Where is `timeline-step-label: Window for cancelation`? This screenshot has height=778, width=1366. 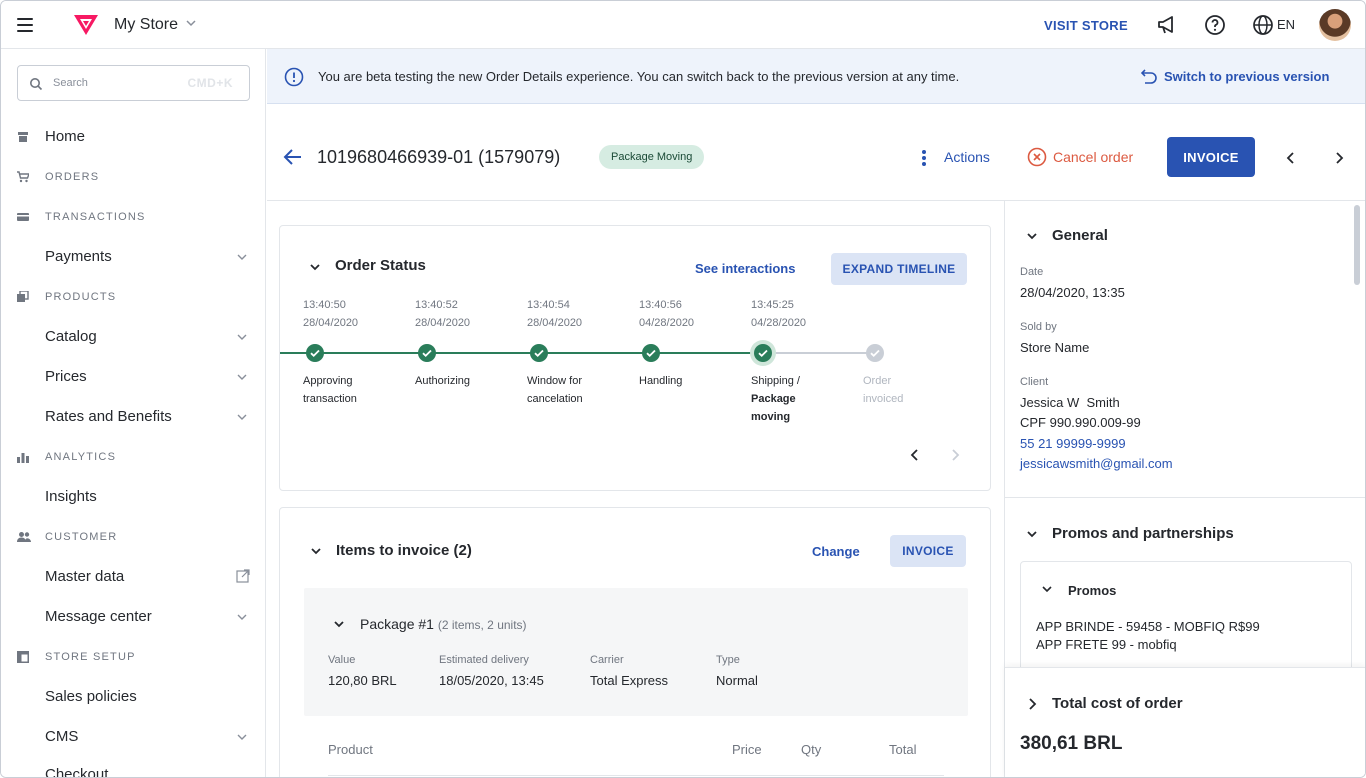
timeline-step-label: Window for cancelation is located at coordinates (555, 390).